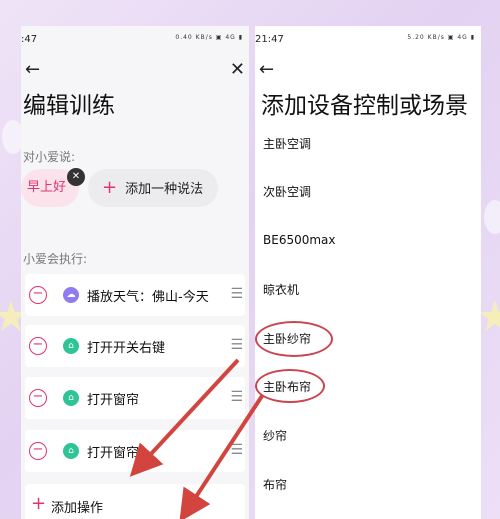 The height and width of the screenshot is (519, 500). I want to click on status-bar: :47 0.40 KB/s ▣ 4G ▮, so click(135, 41).